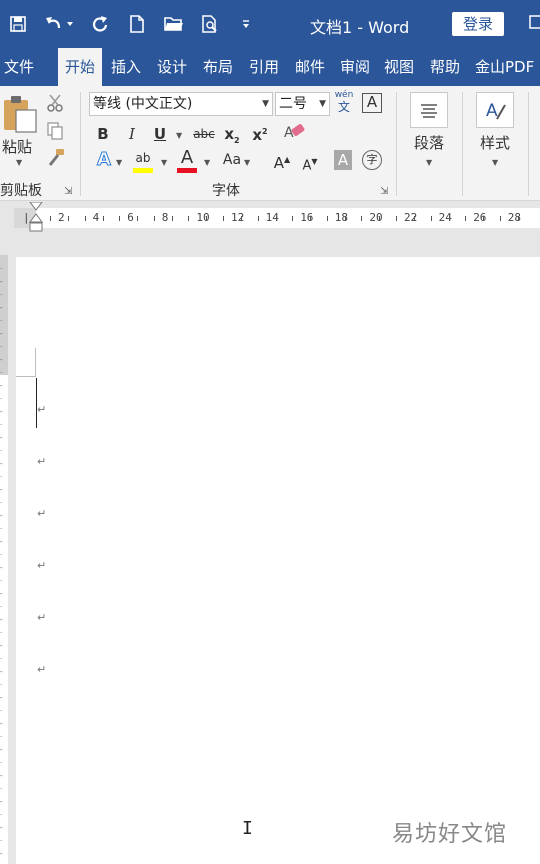 This screenshot has width=540, height=864. Describe the element at coordinates (132, 134) in the screenshot. I see `italic-button: I` at that location.